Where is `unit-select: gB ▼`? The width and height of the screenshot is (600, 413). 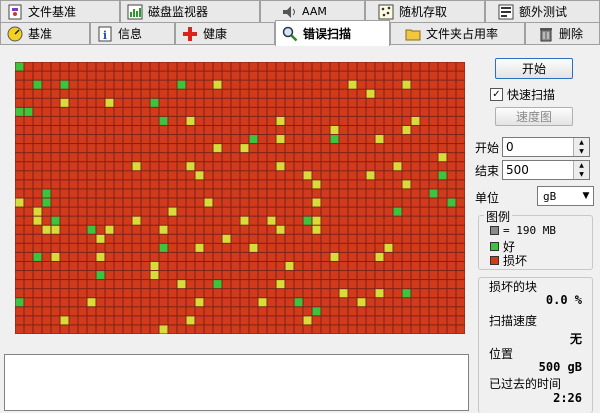 unit-select: gB ▼ is located at coordinates (565, 196).